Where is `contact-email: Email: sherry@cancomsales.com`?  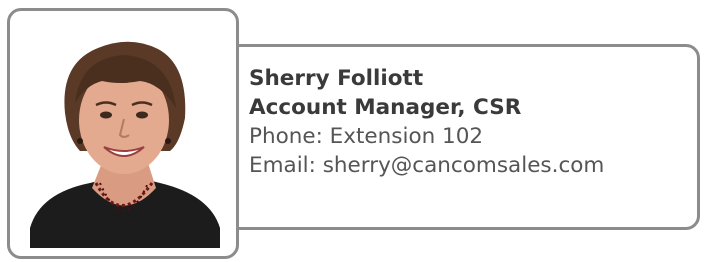
contact-email: Email: sherry@cancomsales.com is located at coordinates (426, 165).